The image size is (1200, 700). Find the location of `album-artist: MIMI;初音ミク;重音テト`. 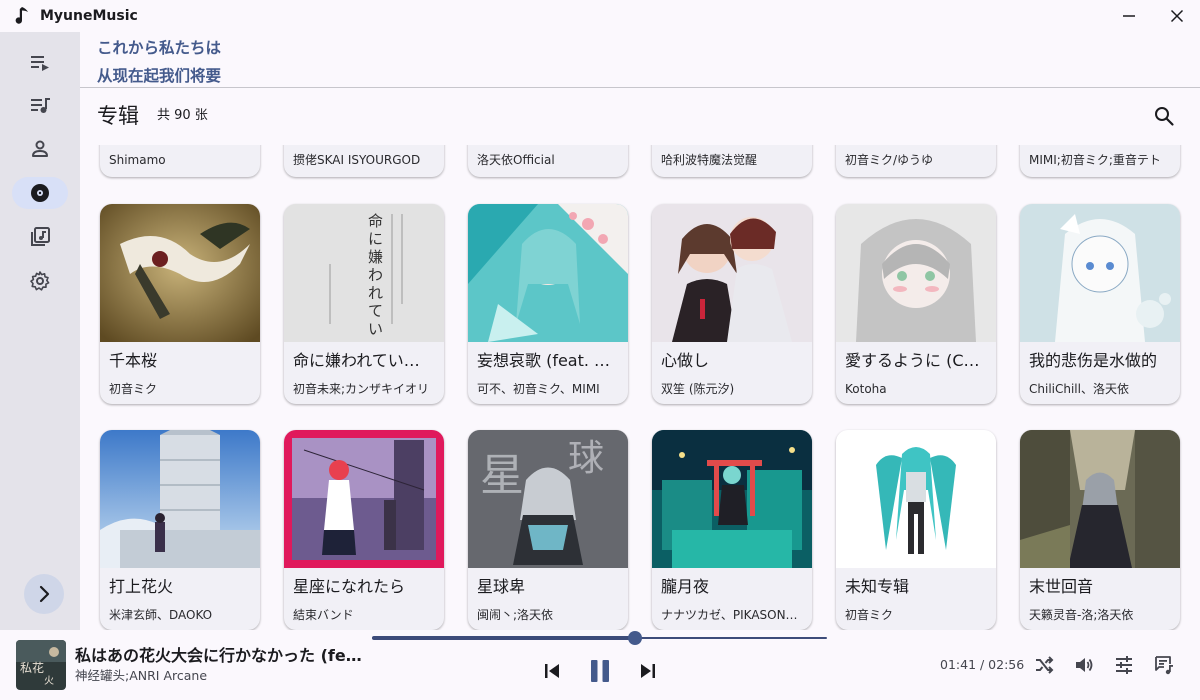

album-artist: MIMI;初音ミク;重音テト is located at coordinates (1095, 160).